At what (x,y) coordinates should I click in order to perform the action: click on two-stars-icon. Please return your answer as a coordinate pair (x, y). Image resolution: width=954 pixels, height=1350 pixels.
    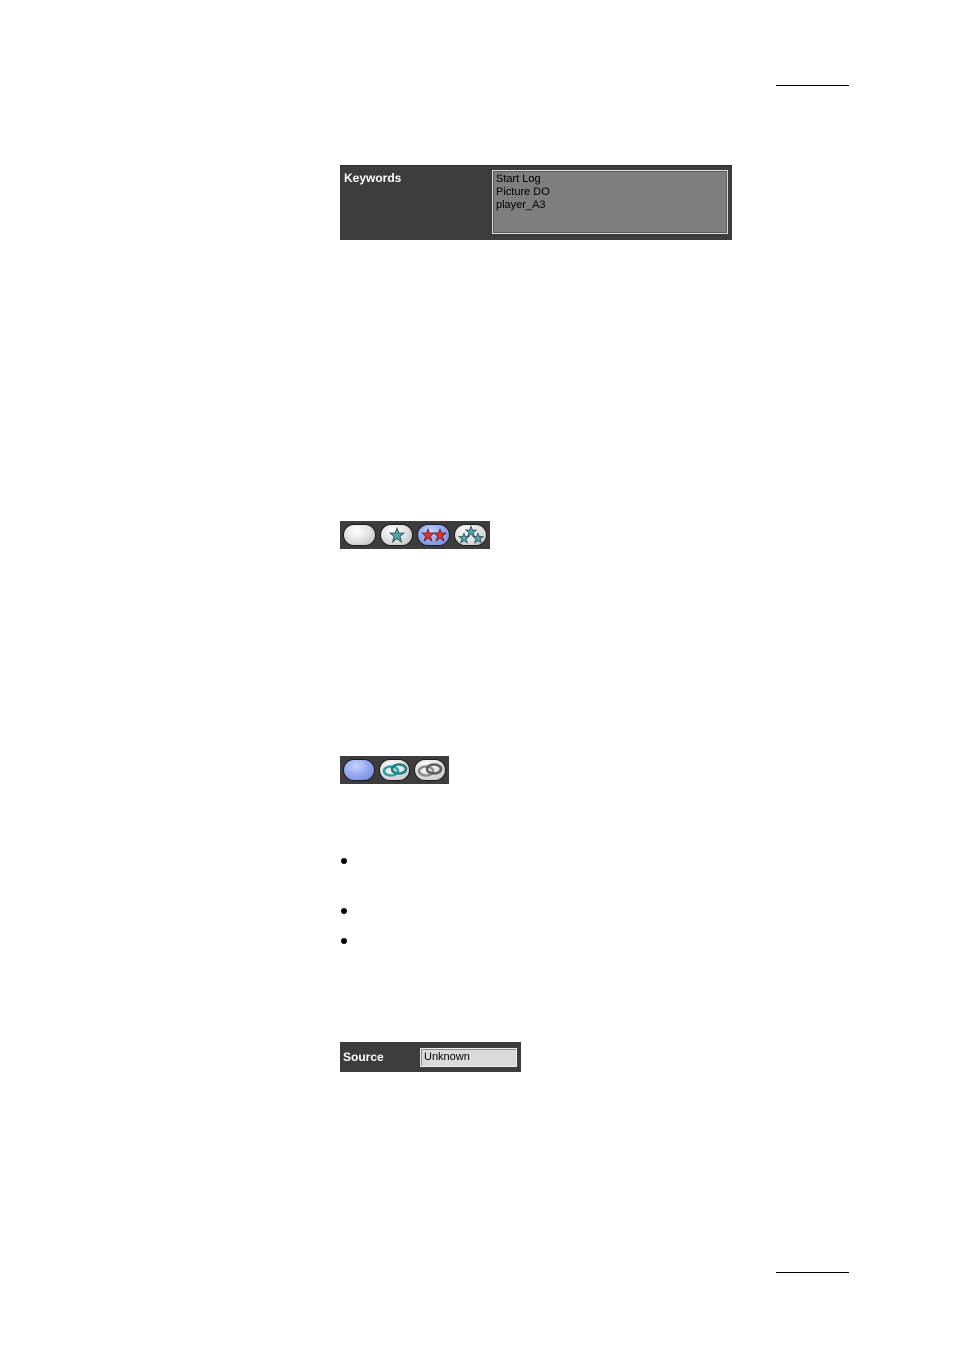
    Looking at the image, I should click on (433, 535).